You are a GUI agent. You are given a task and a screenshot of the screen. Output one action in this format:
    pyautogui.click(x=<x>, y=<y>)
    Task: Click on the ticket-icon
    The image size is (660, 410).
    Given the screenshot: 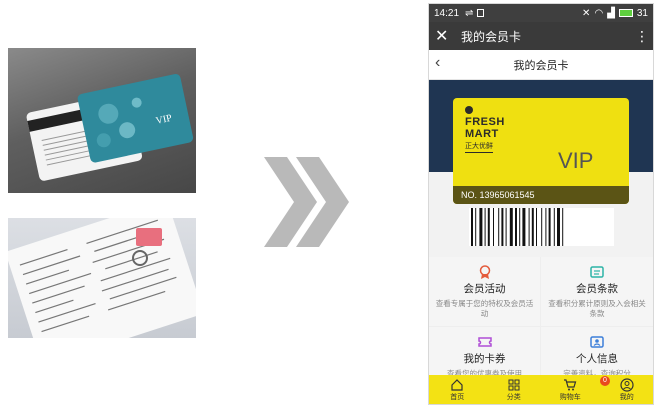 What is the action you would take?
    pyautogui.click(x=484, y=342)
    